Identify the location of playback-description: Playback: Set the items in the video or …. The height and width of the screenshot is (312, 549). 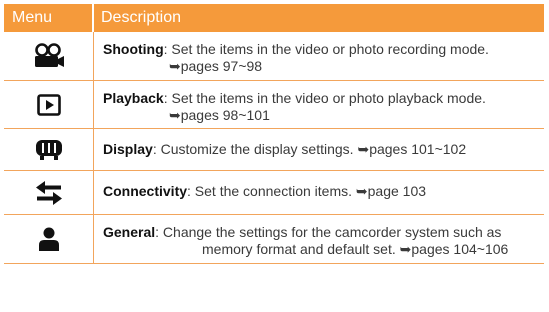
(319, 104).